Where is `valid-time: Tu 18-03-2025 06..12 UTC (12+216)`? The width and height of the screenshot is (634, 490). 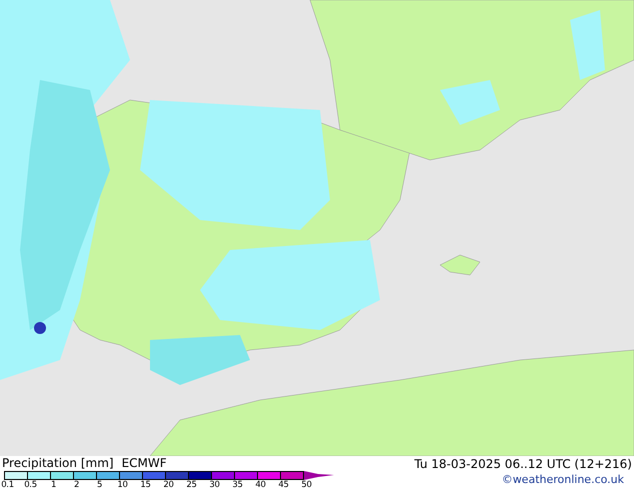 valid-time: Tu 18-03-2025 06..12 UTC (12+216) is located at coordinates (523, 464).